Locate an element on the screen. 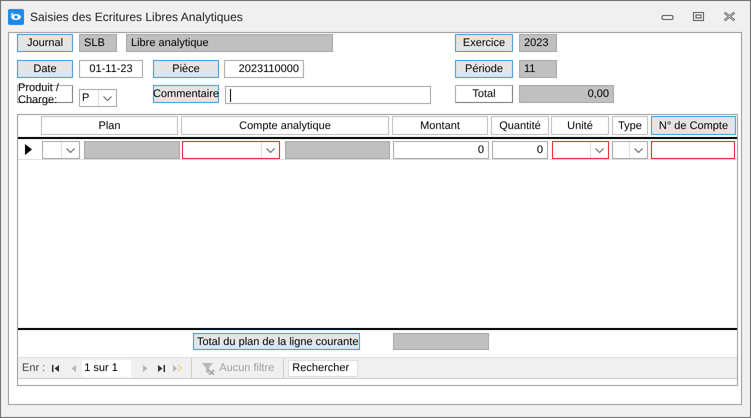  search-field: Rechercher is located at coordinates (323, 368).